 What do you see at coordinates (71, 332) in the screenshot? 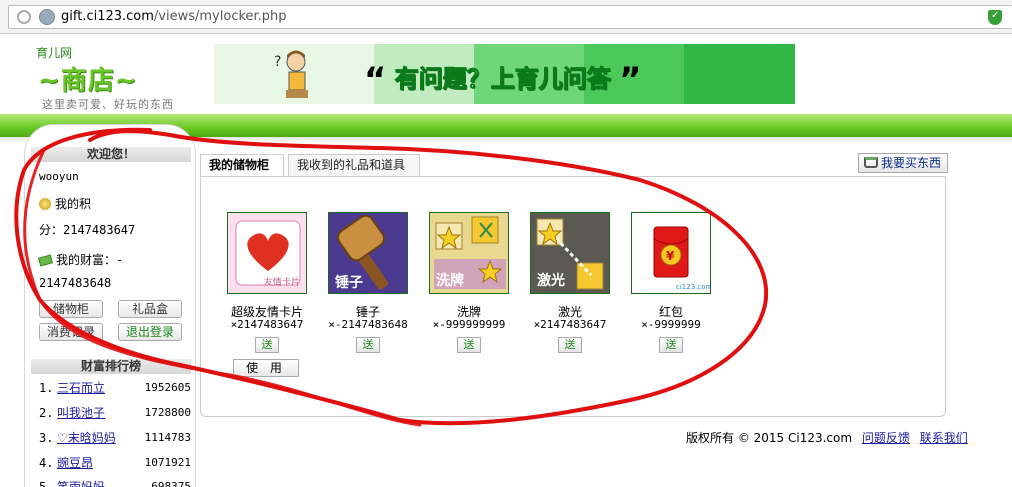
I see `spending-record-button: 消费记录` at bounding box center [71, 332].